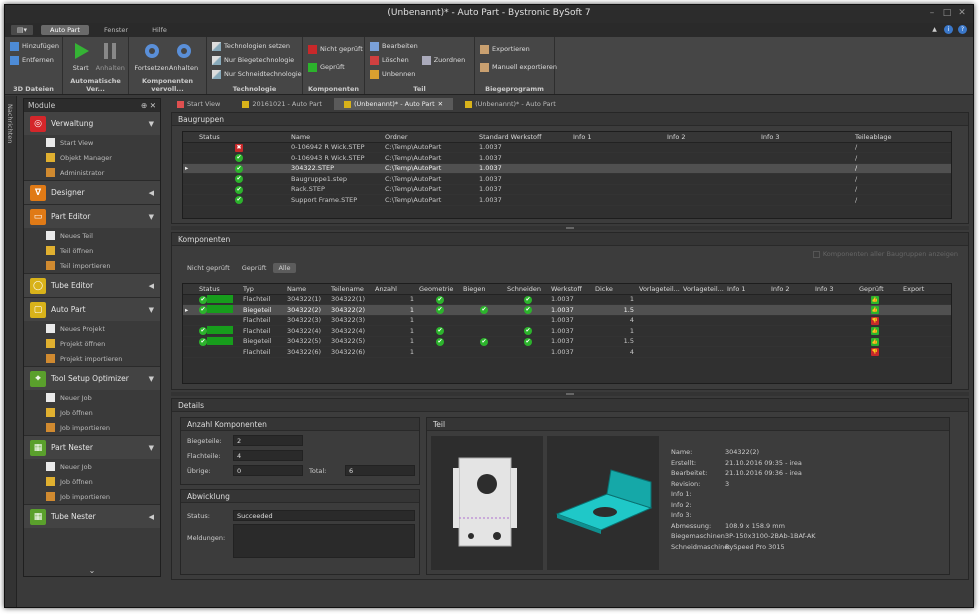  What do you see at coordinates (615, 289) in the screenshot?
I see `column-header: Dicke` at bounding box center [615, 289].